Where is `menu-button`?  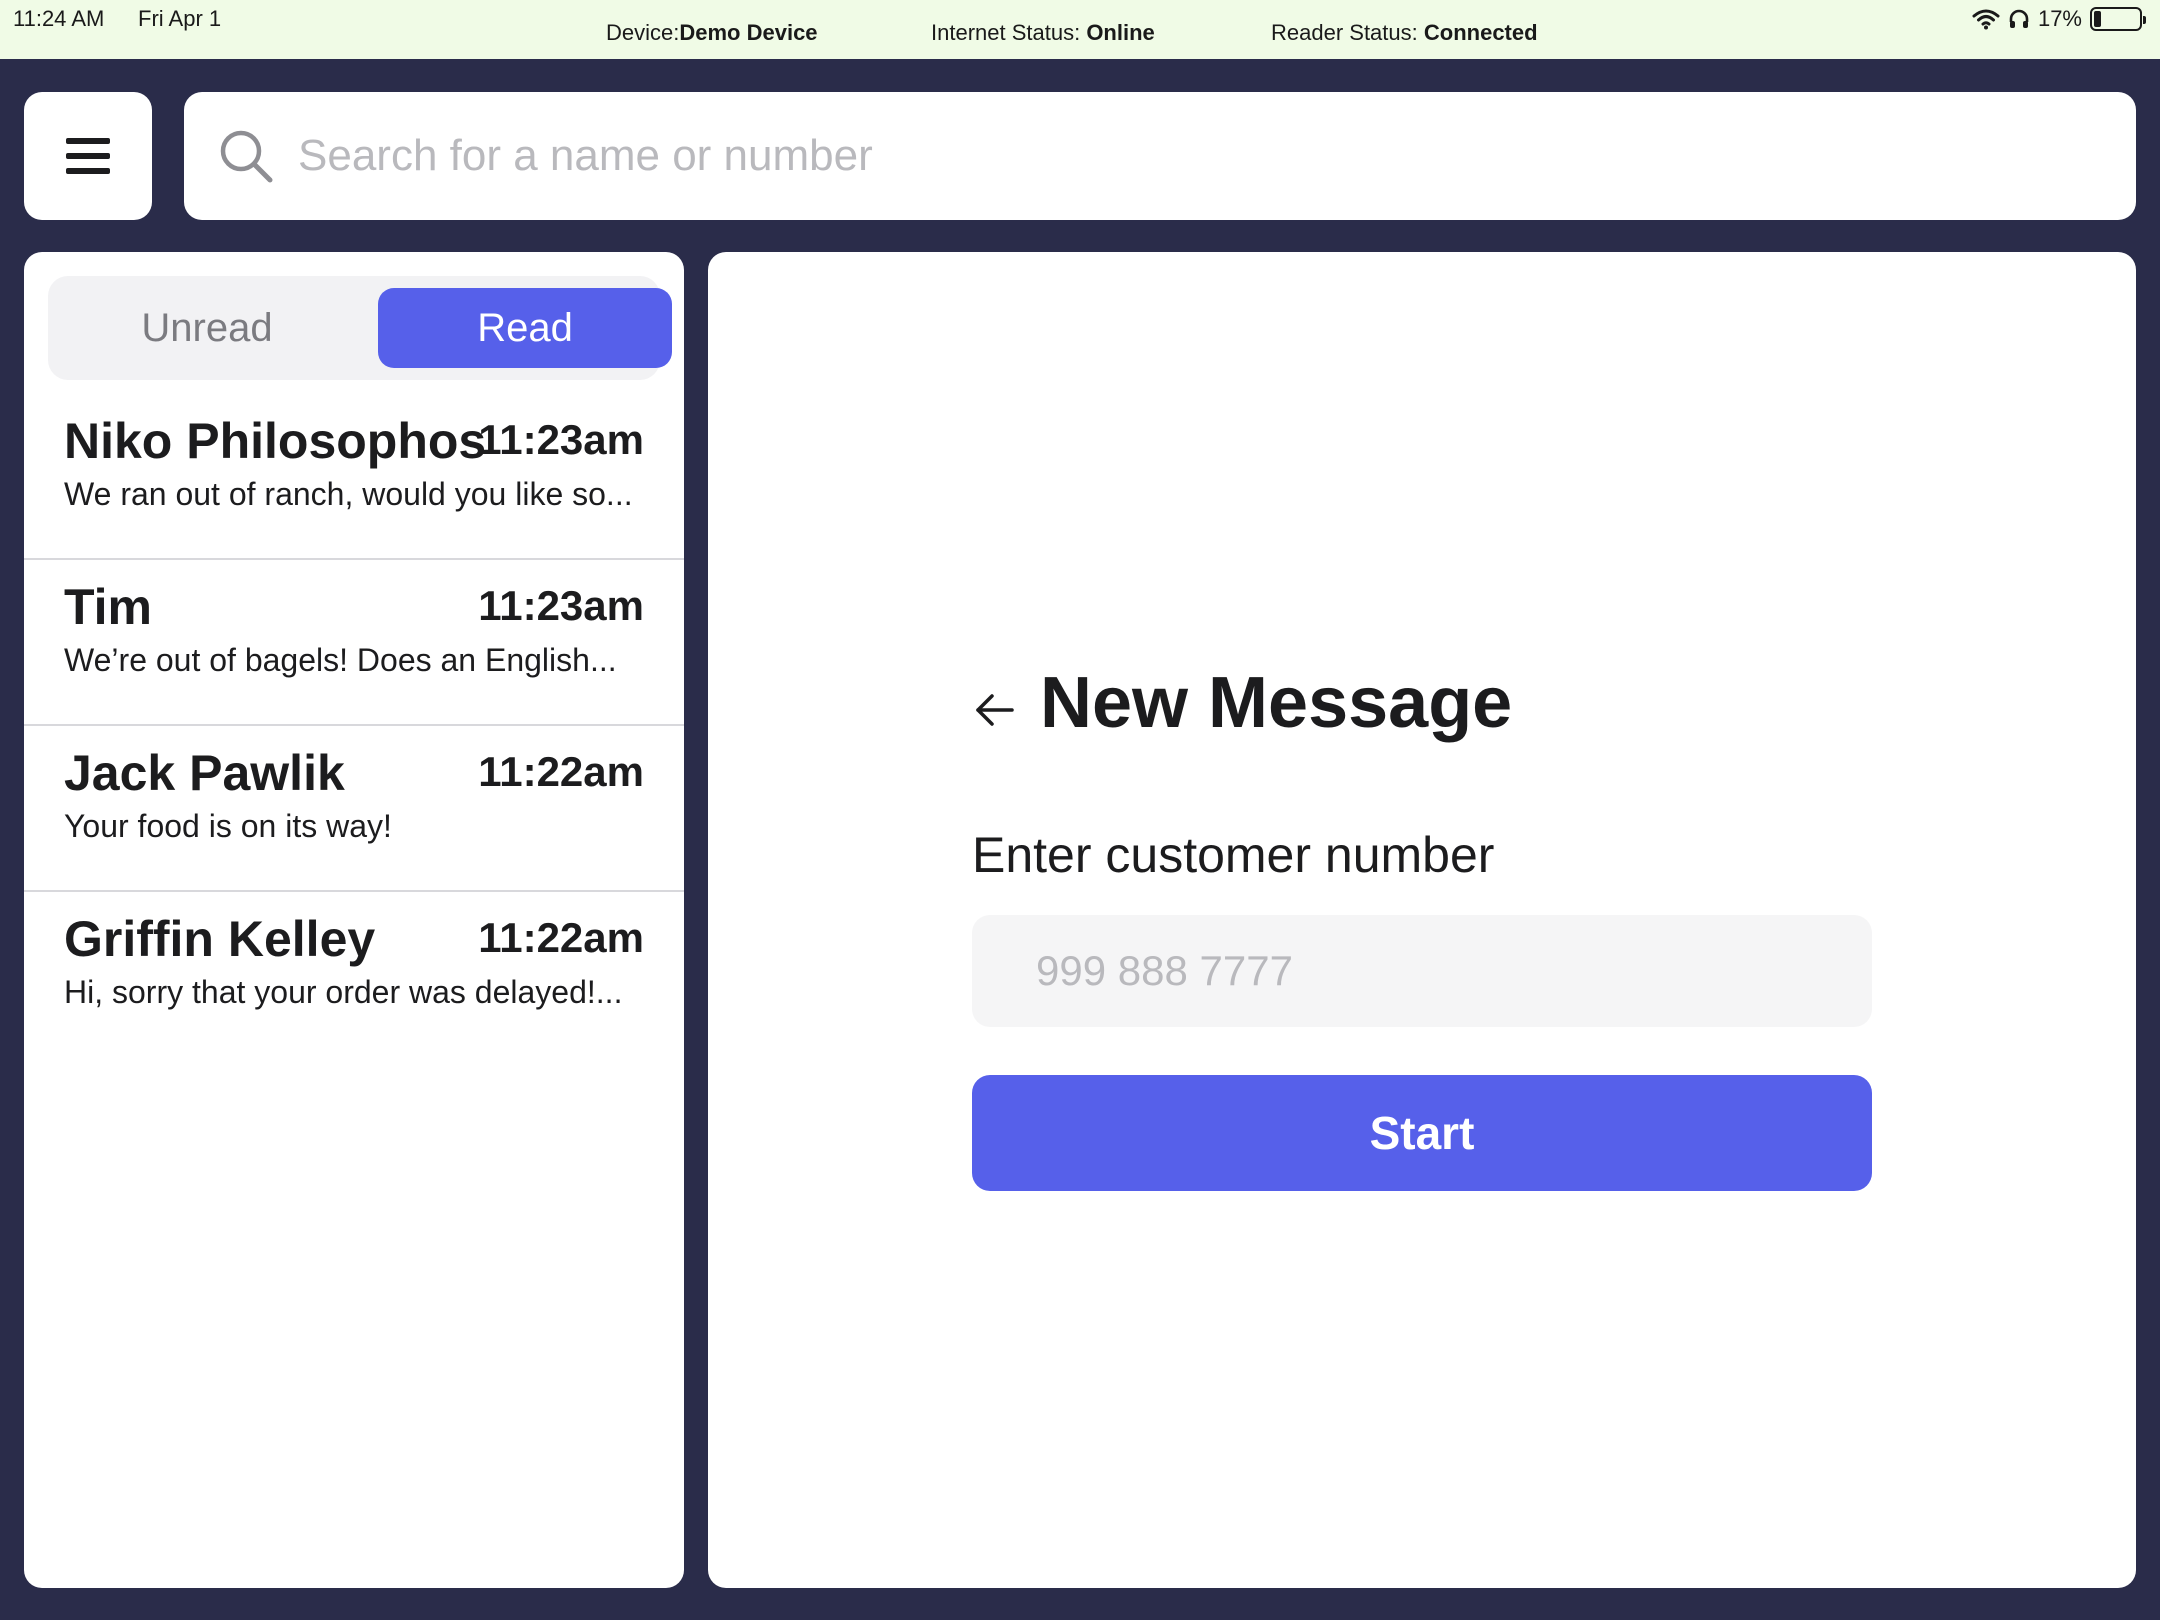 menu-button is located at coordinates (88, 156).